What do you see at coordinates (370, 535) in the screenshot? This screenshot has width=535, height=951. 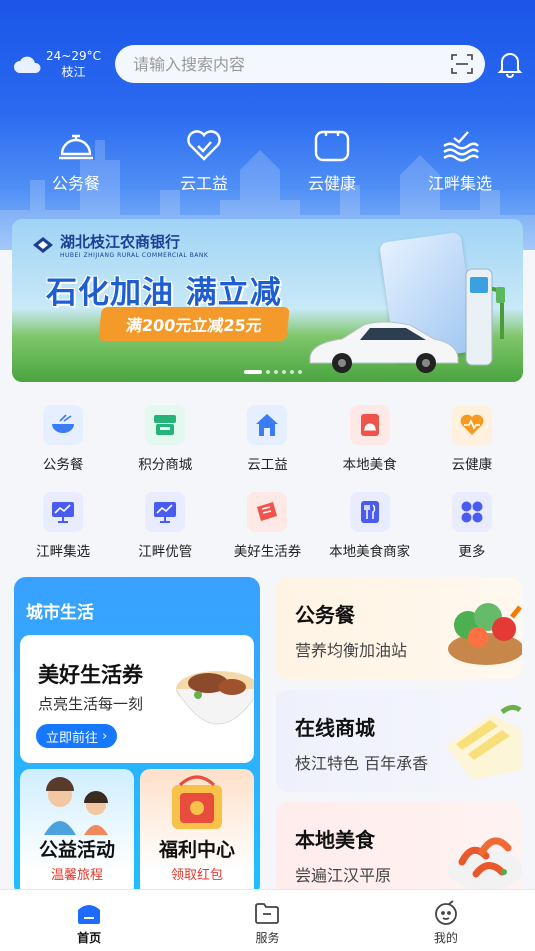 I see `grid-item-food-merchants: 本地美食商家` at bounding box center [370, 535].